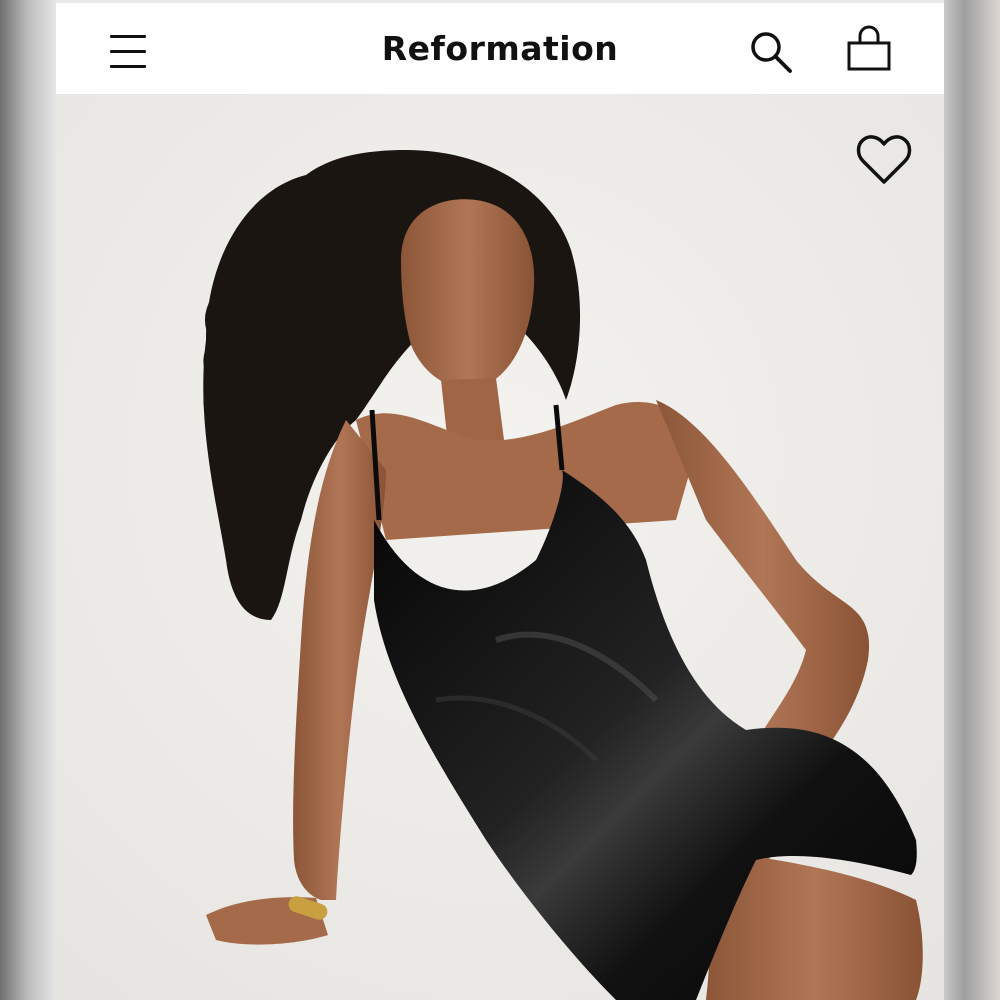 Image resolution: width=1000 pixels, height=1000 pixels. Describe the element at coordinates (770, 51) in the screenshot. I see `search-icon` at that location.